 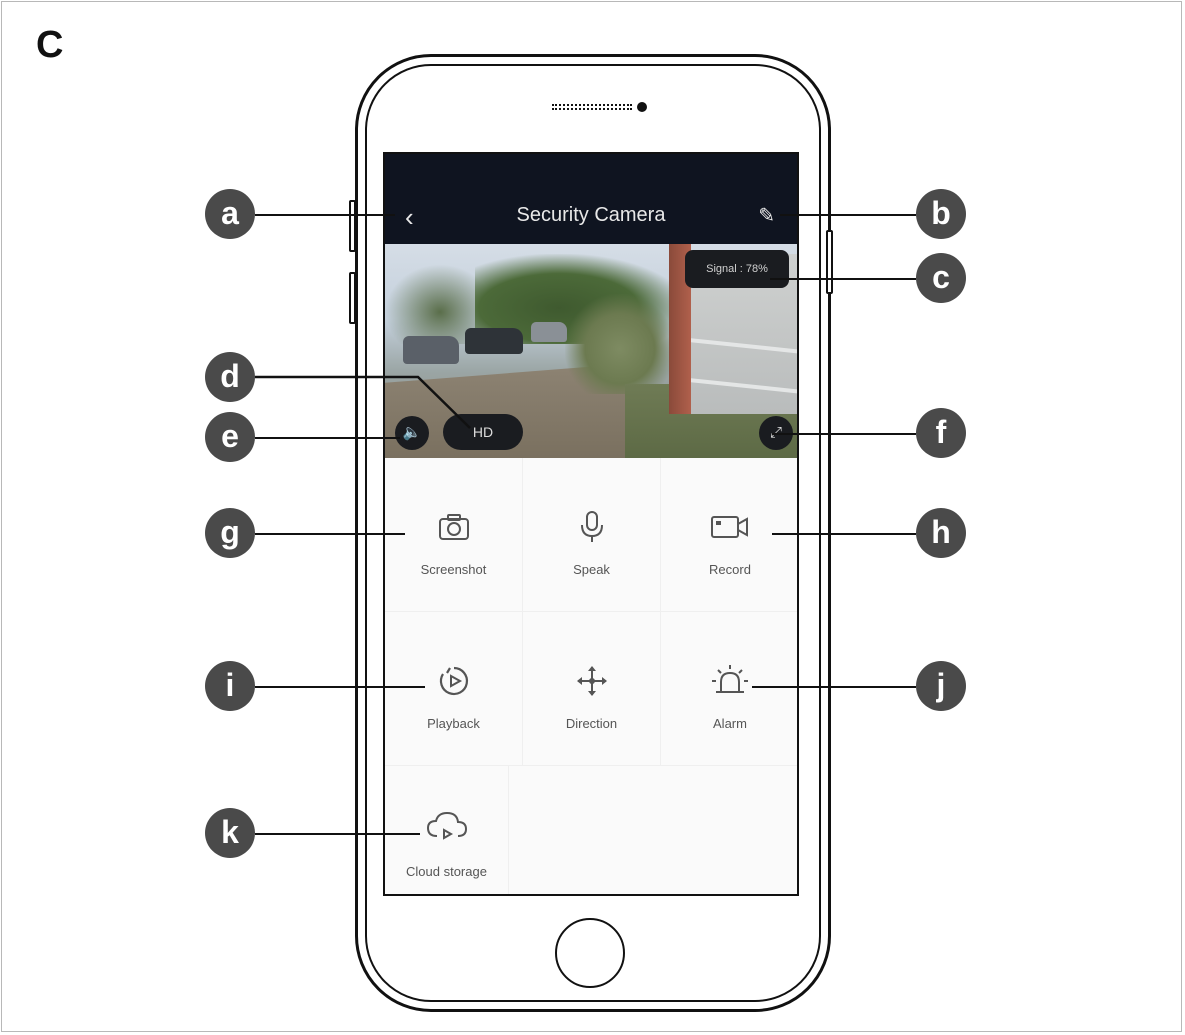 What do you see at coordinates (230, 377) in the screenshot?
I see `callout-d: d` at bounding box center [230, 377].